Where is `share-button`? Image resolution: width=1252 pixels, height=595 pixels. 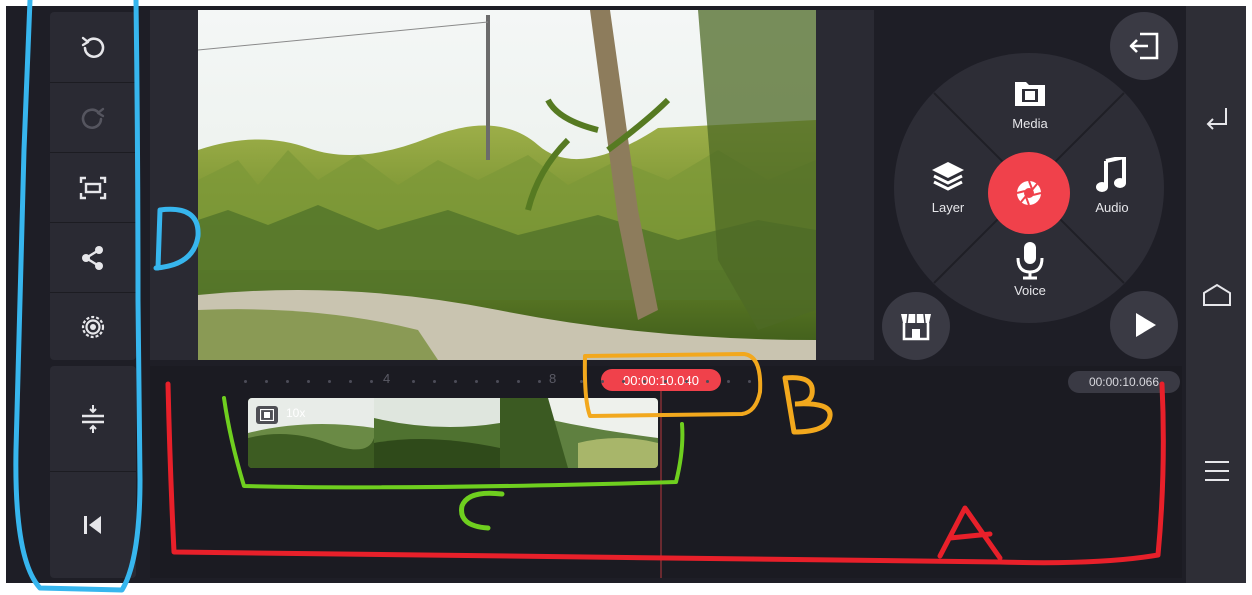
share-button is located at coordinates (93, 257).